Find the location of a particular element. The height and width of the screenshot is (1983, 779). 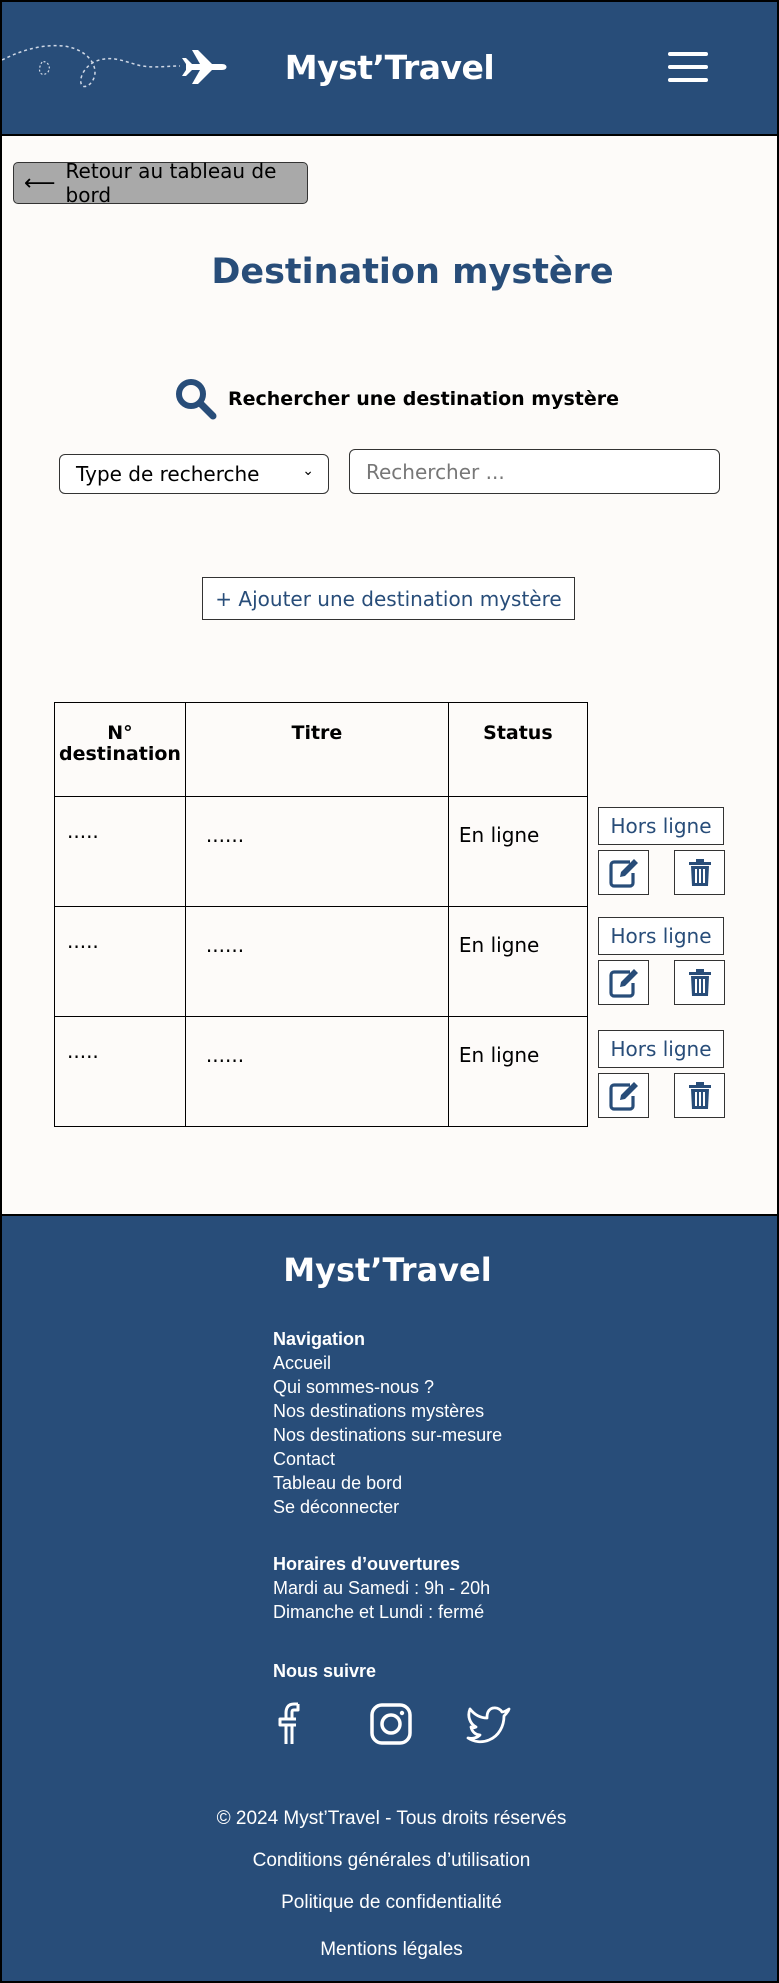

footer-link-cgu: Conditions générales d’utilisation is located at coordinates (392, 1860).